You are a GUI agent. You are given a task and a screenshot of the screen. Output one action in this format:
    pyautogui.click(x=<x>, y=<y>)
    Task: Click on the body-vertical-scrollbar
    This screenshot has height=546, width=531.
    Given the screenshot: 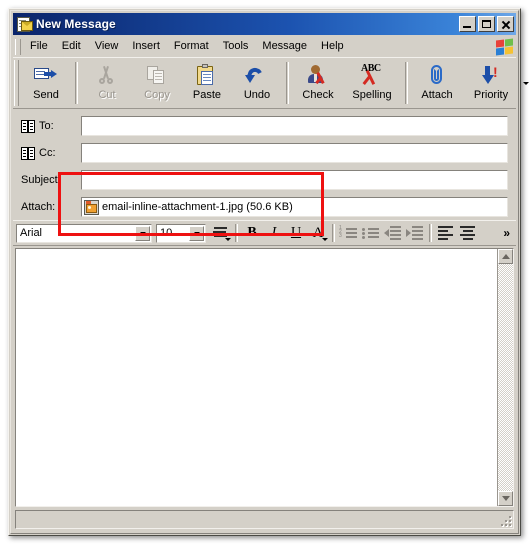 What is the action you would take?
    pyautogui.click(x=505, y=377)
    